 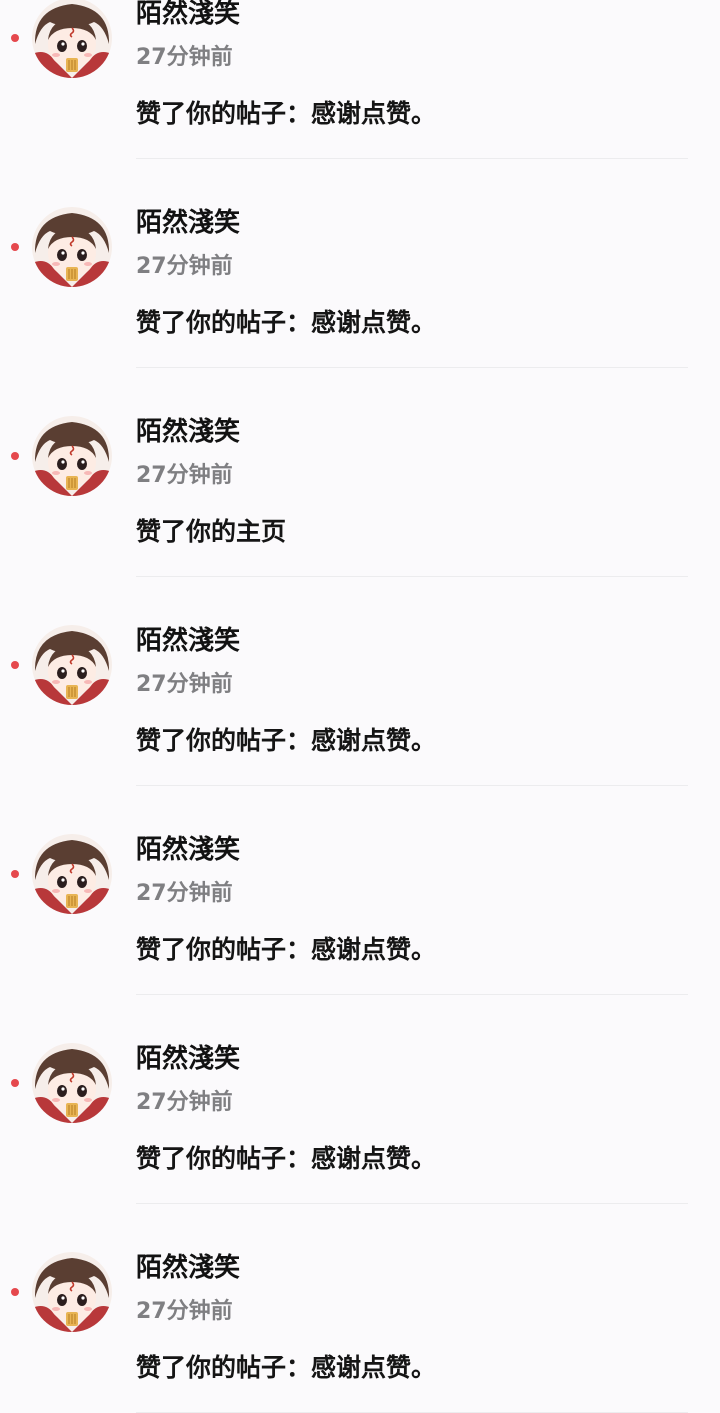 What do you see at coordinates (286, 1368) in the screenshot?
I see `notification-text: 赞了你的帖子：感谢点赞。` at bounding box center [286, 1368].